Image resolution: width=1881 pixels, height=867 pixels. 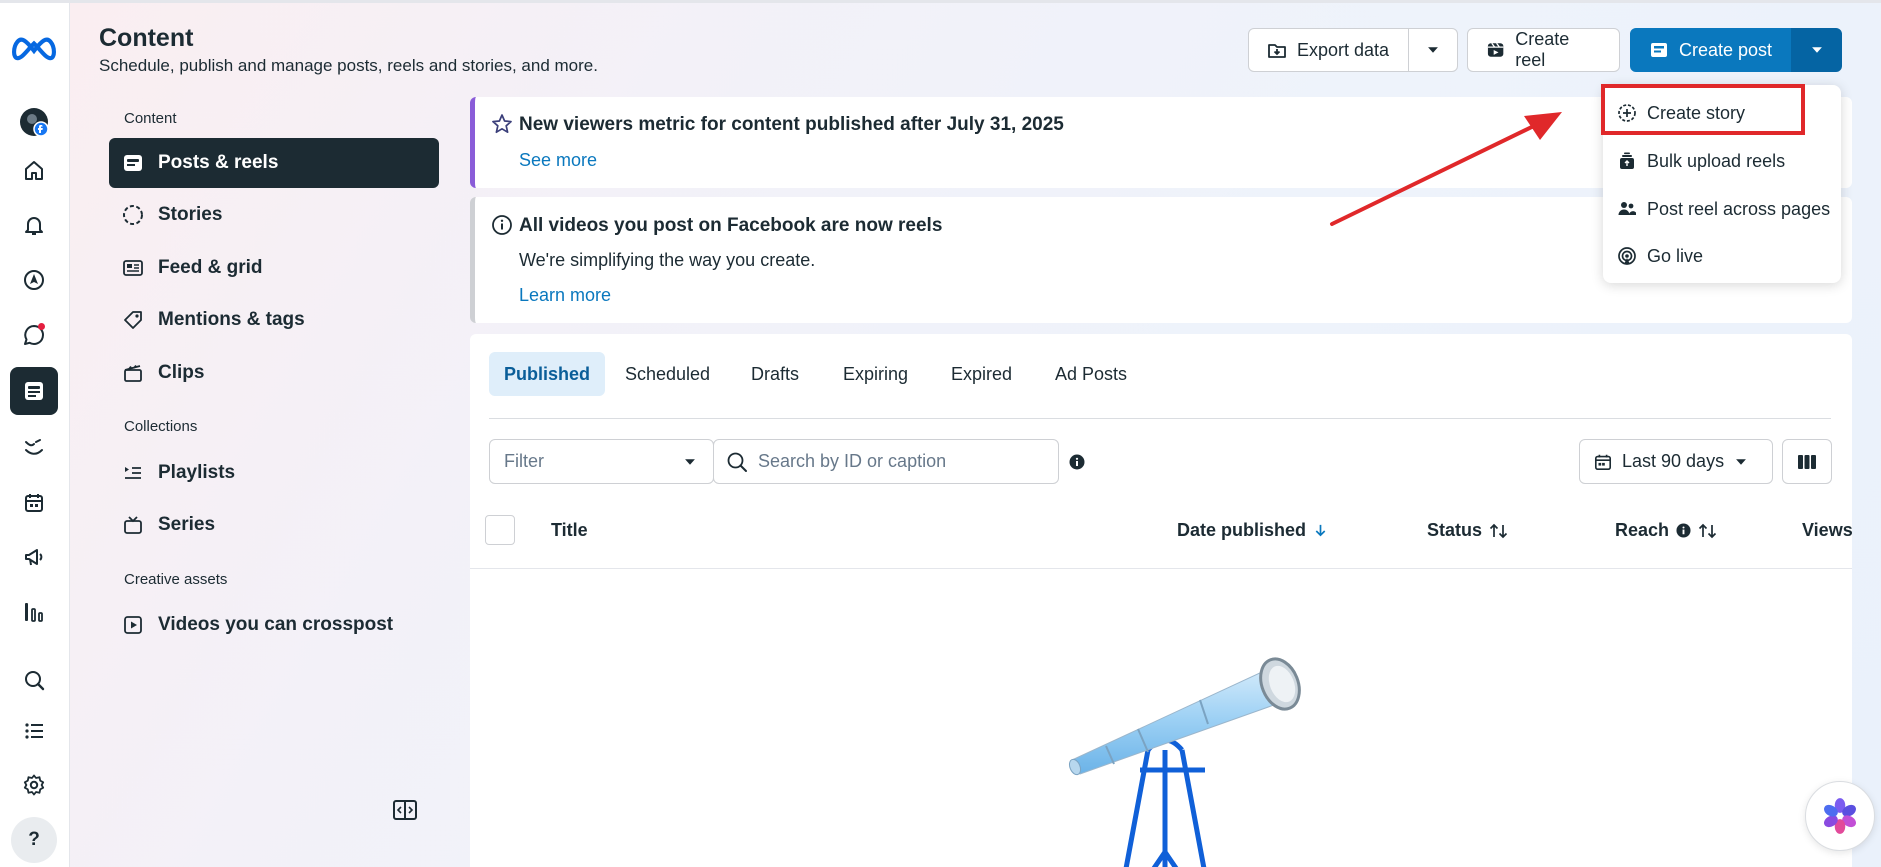 I want to click on see-more-link: See more, so click(x=558, y=160).